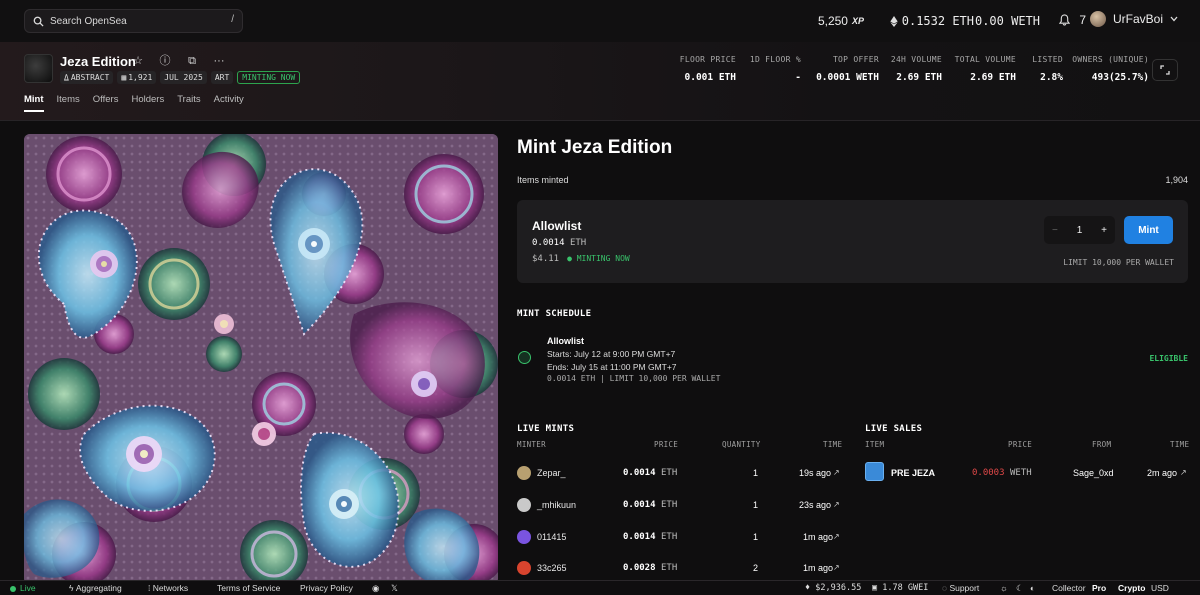 The image size is (1200, 595). What do you see at coordinates (546, 429) in the screenshot?
I see `live-mints-title: LIVE MINTS` at bounding box center [546, 429].